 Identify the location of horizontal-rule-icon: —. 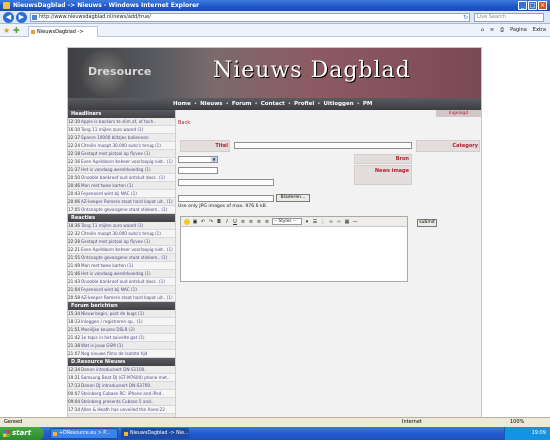
(355, 222).